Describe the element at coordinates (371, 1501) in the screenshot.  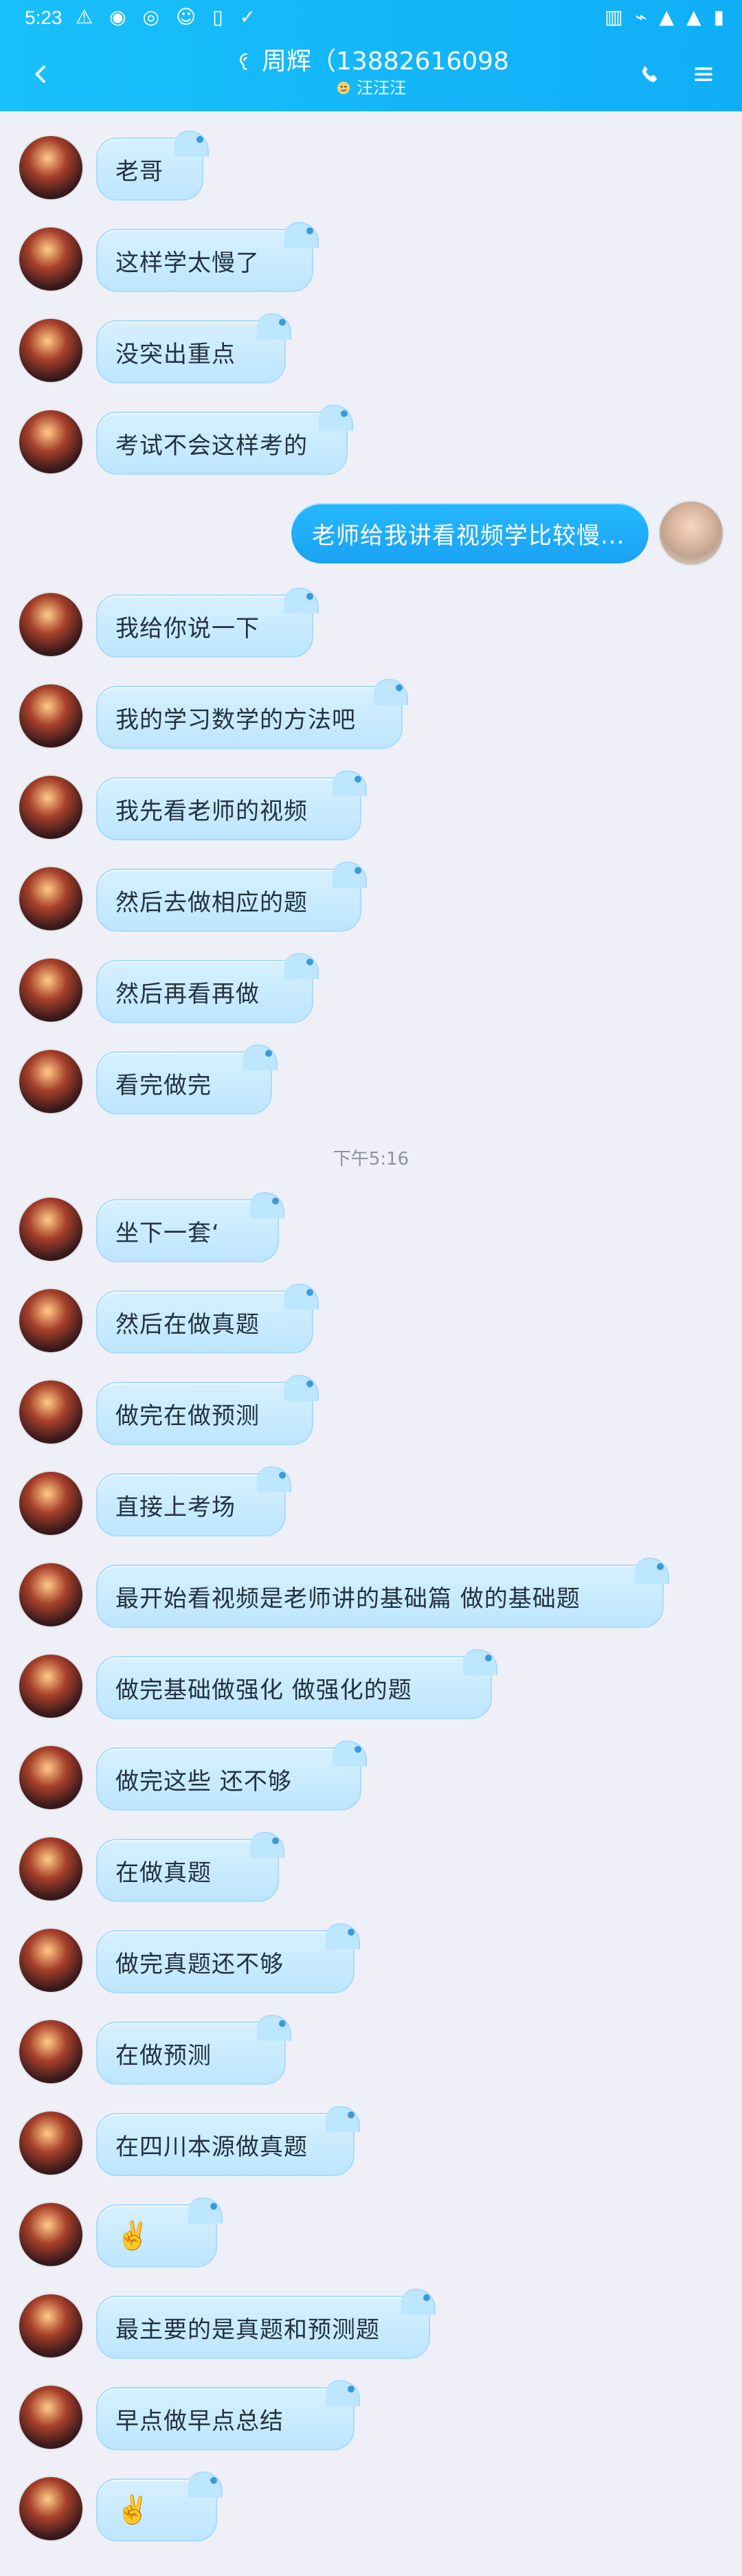
I see `message-row: 直接上考场` at that location.